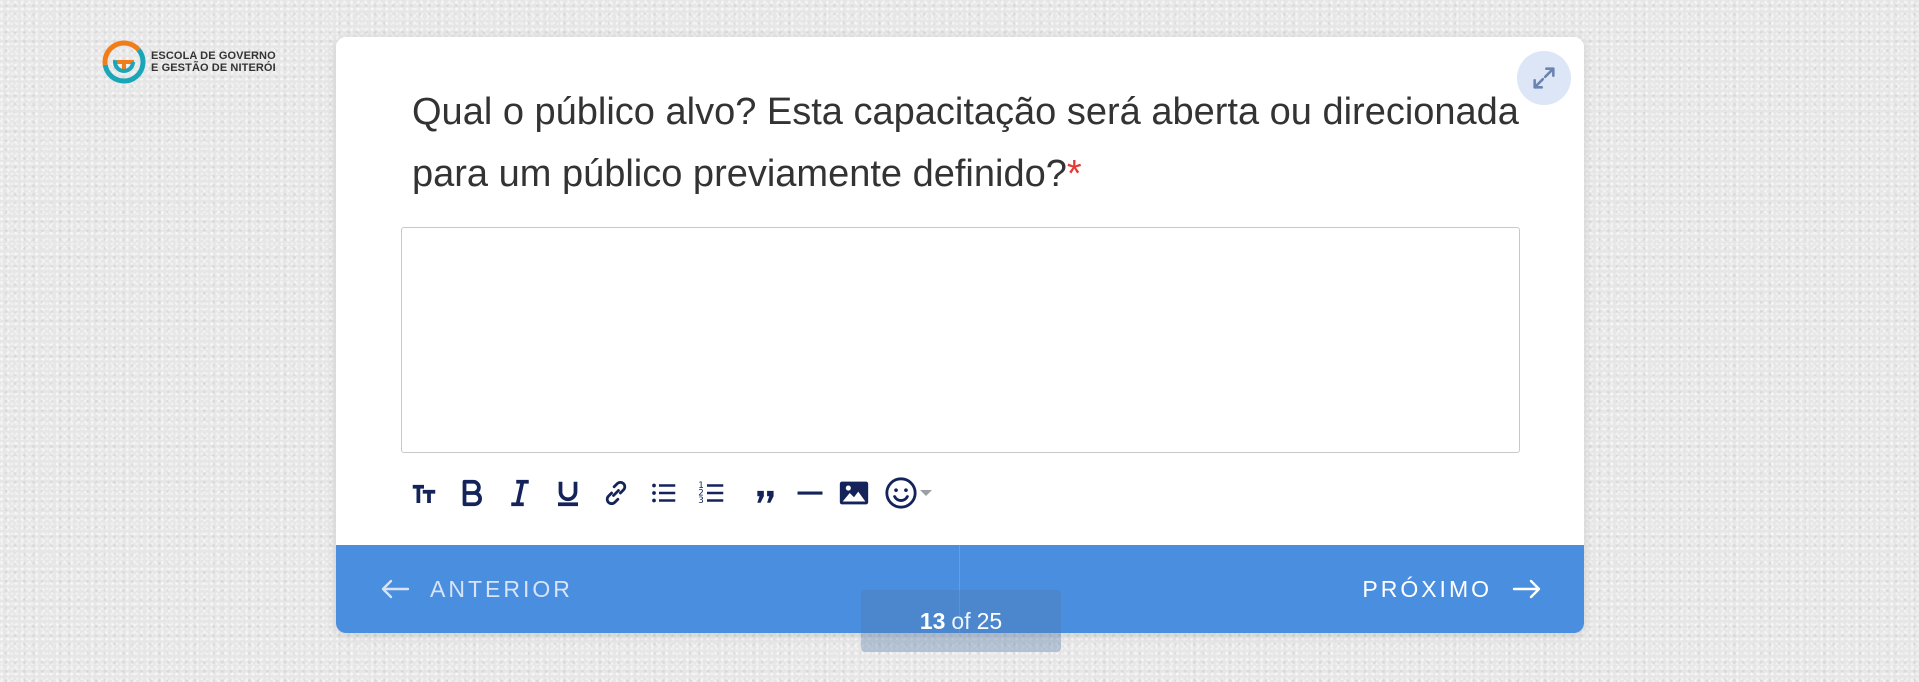 The height and width of the screenshot is (682, 1919). I want to click on underline-button, so click(568, 493).